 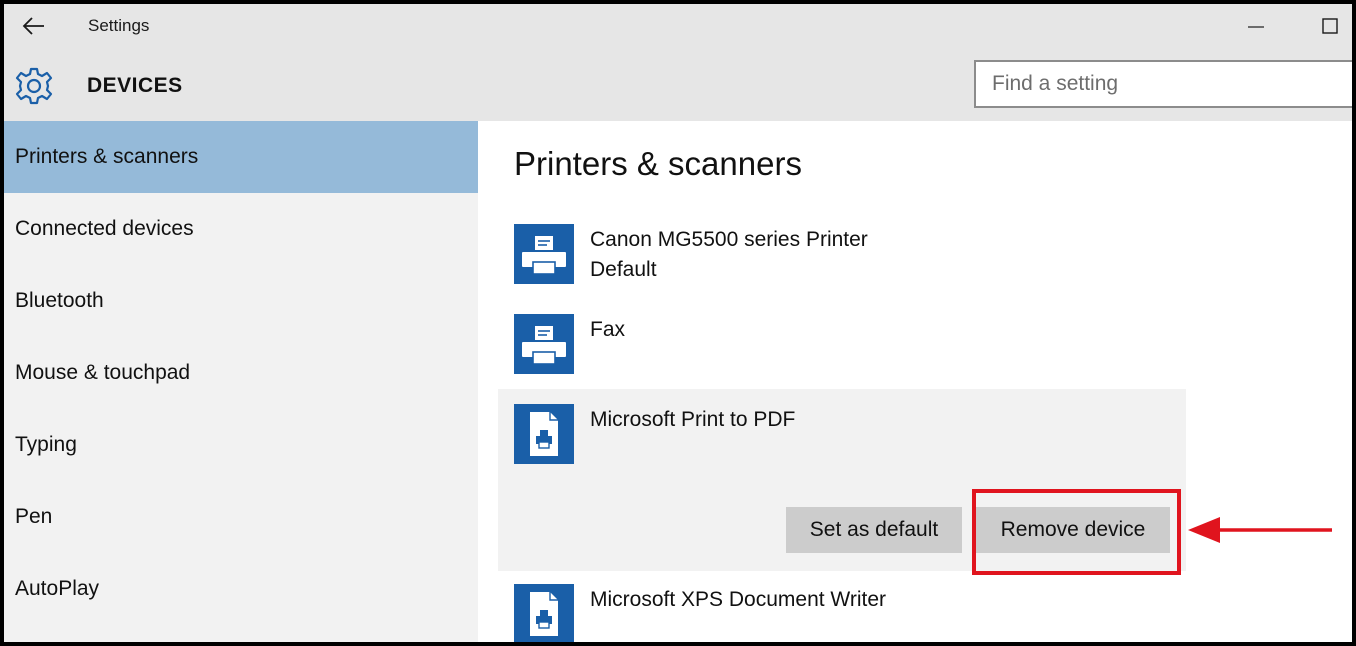 I want to click on minimize-icon, so click(x=1256, y=27).